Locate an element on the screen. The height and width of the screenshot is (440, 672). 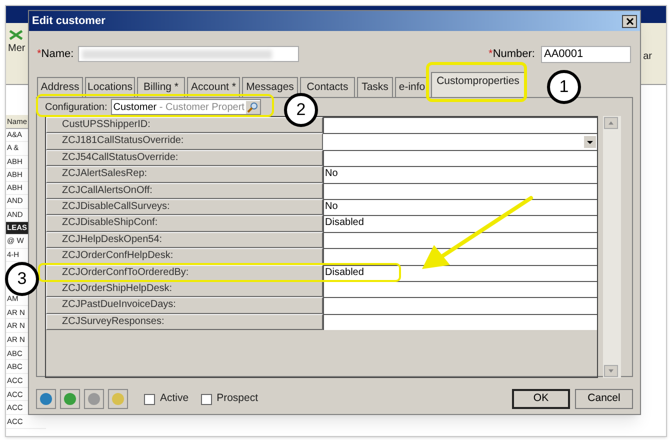
window-title: Edit customer is located at coordinates (69, 21).